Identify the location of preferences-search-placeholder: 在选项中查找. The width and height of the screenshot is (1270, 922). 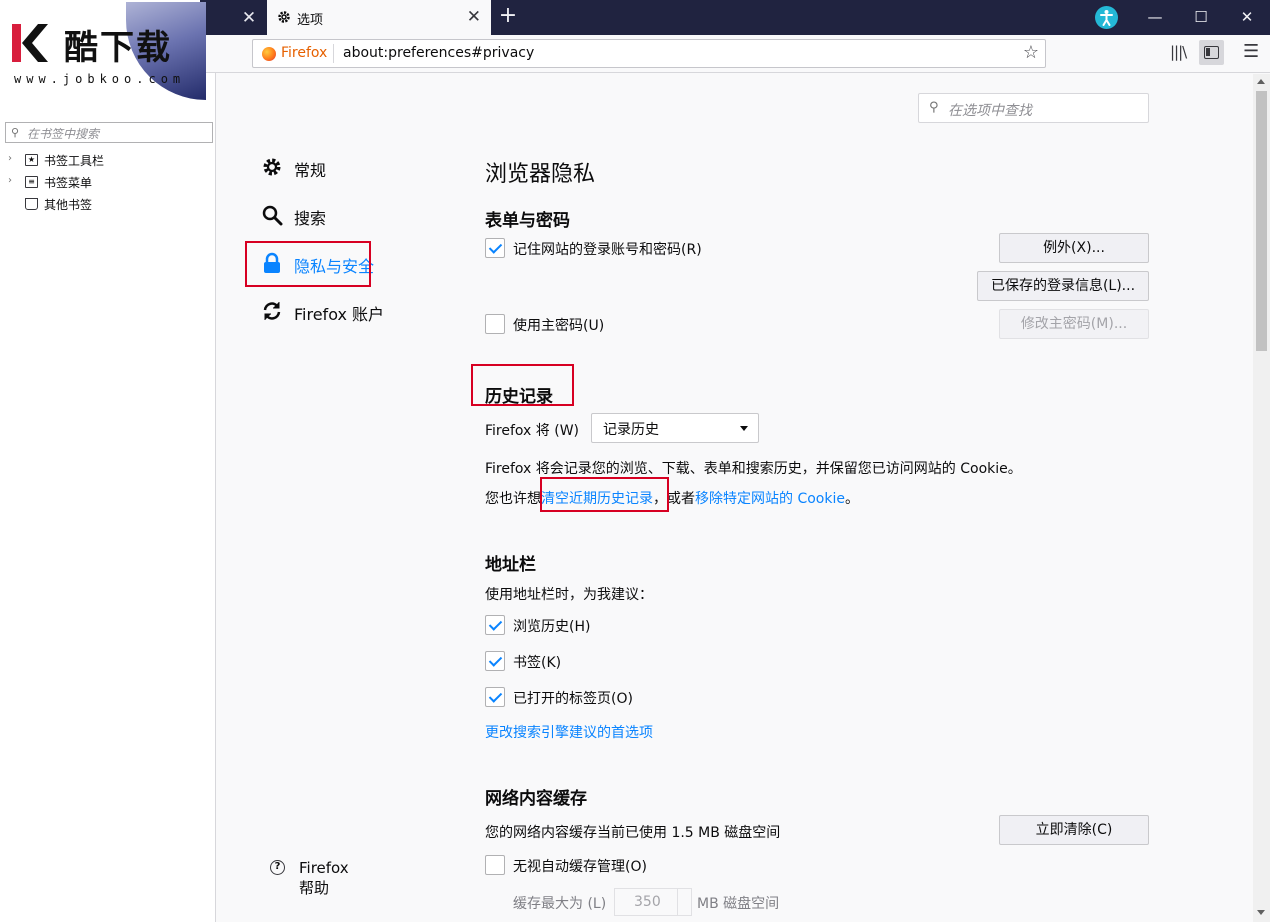
(990, 111).